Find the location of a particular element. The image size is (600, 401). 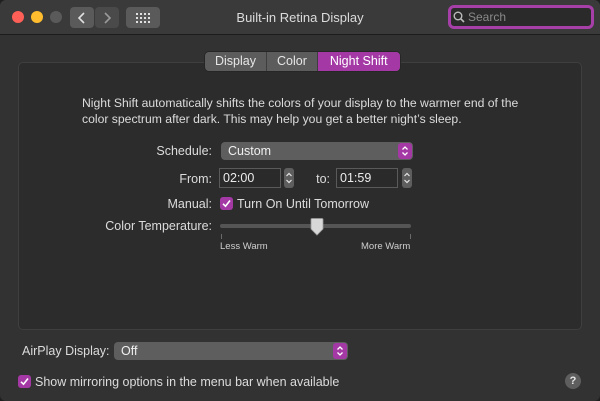

tab-night-shift: Night Shift is located at coordinates (358, 61).